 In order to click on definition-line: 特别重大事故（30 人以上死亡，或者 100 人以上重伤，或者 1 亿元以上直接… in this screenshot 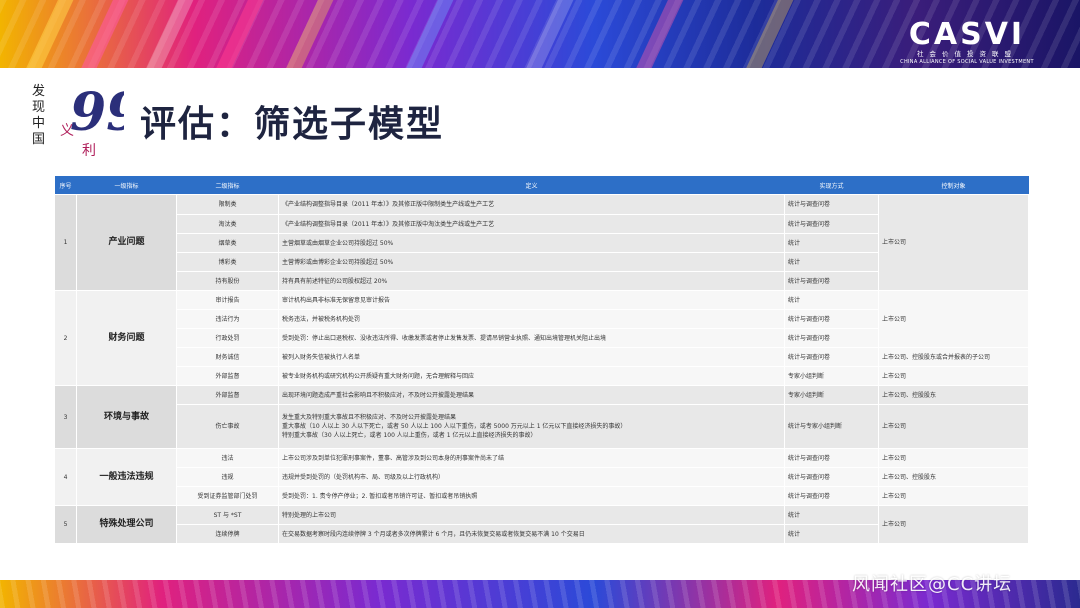, I will do `click(409, 435)`.